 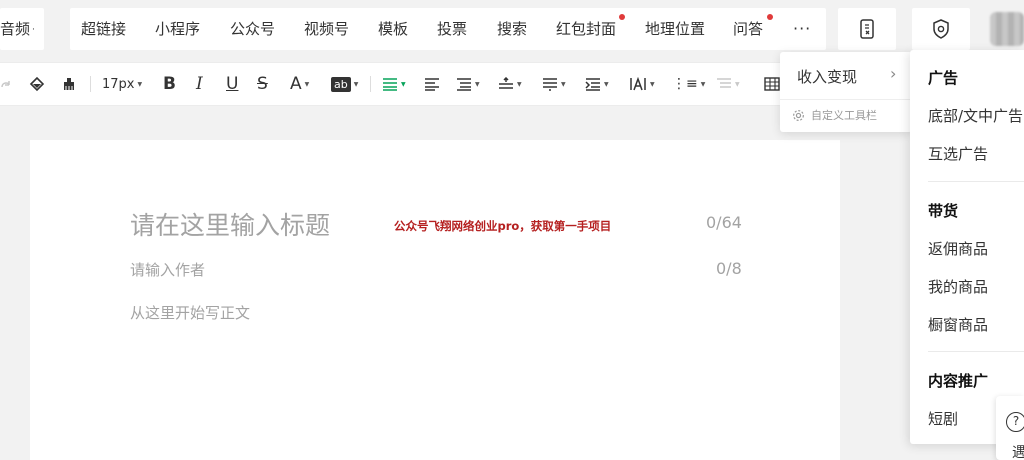 I want to click on insert-red-packet-cover-label: 红包封面, so click(x=586, y=29).